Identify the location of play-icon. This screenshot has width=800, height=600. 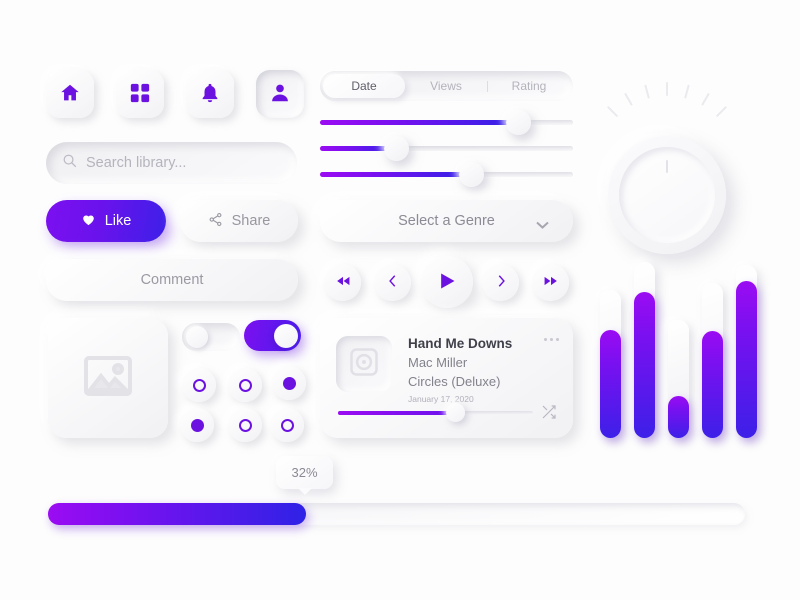
(447, 282).